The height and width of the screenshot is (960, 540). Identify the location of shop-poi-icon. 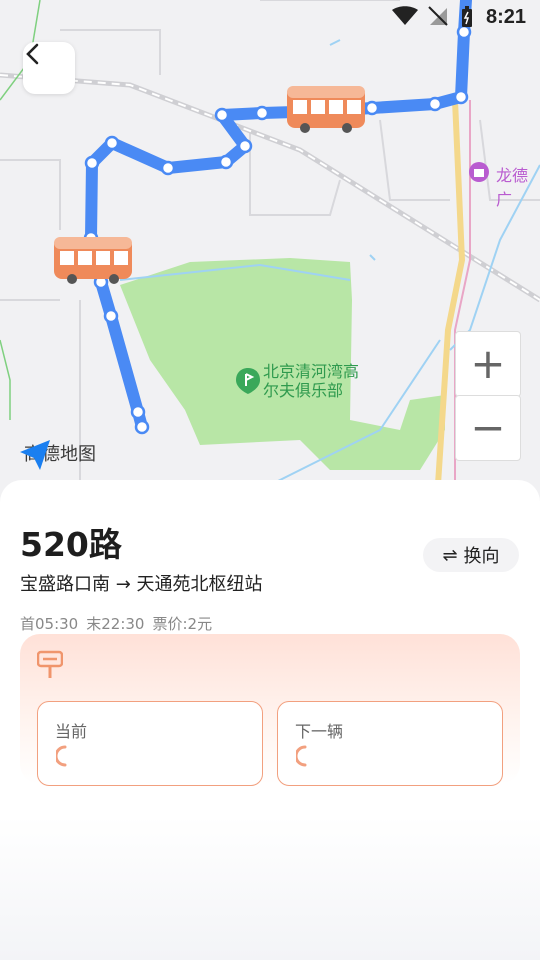
(479, 172).